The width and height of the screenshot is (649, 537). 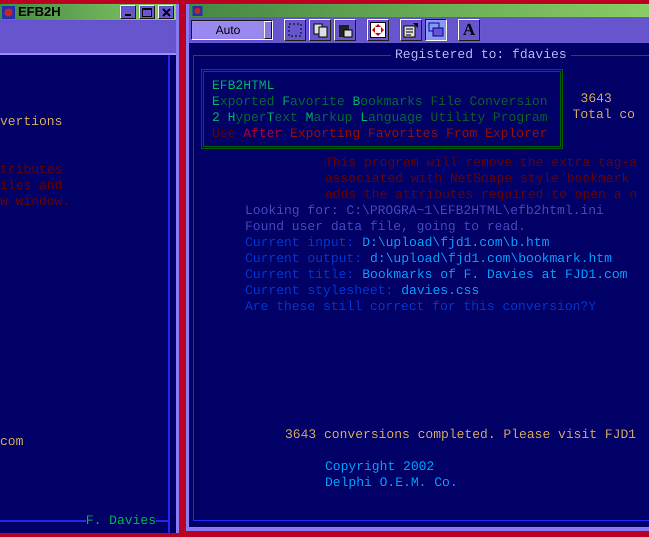 What do you see at coordinates (244, 86) in the screenshot?
I see `banner-text: EFB2HTML` at bounding box center [244, 86].